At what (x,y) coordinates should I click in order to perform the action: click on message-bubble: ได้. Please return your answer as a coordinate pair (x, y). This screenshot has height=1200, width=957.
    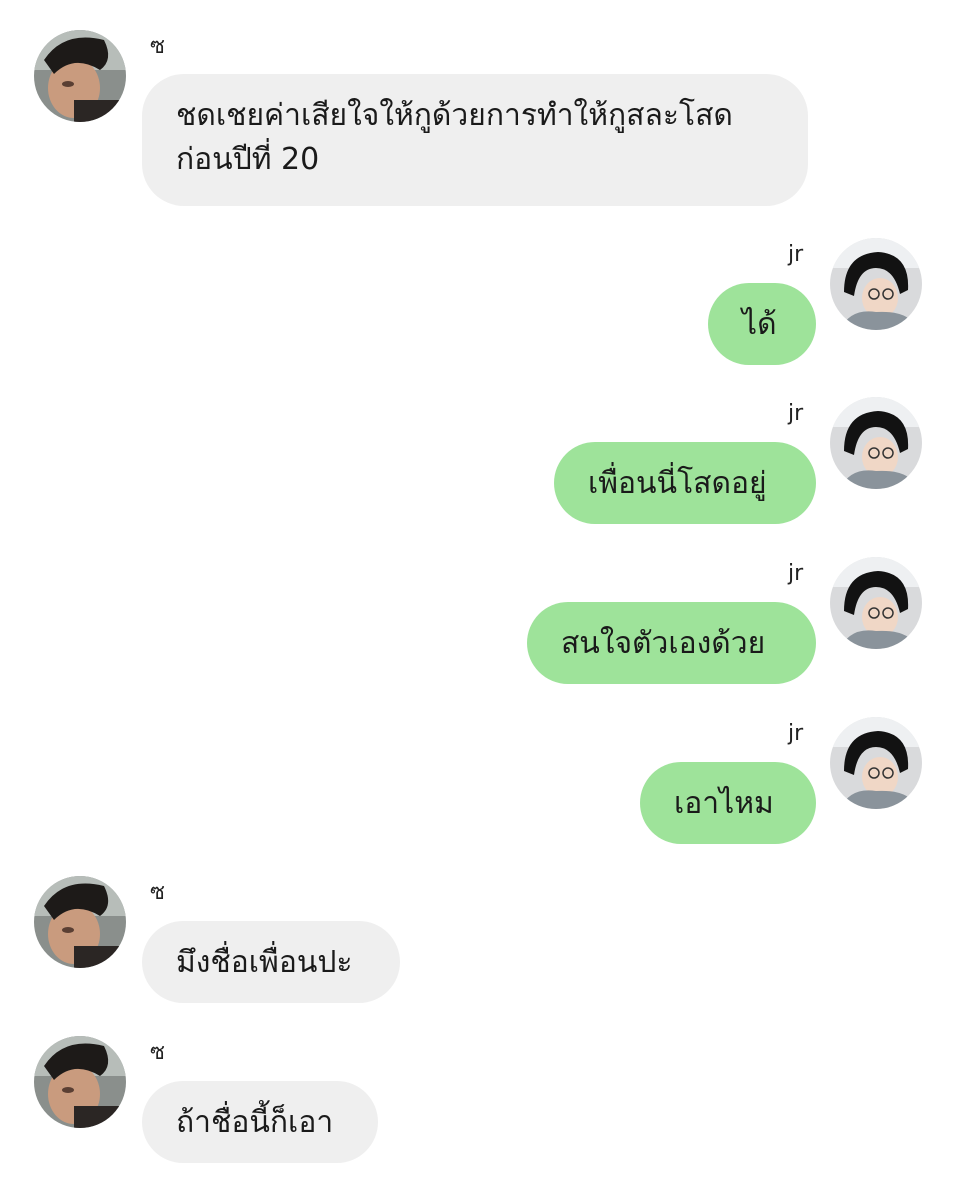
    Looking at the image, I should click on (762, 324).